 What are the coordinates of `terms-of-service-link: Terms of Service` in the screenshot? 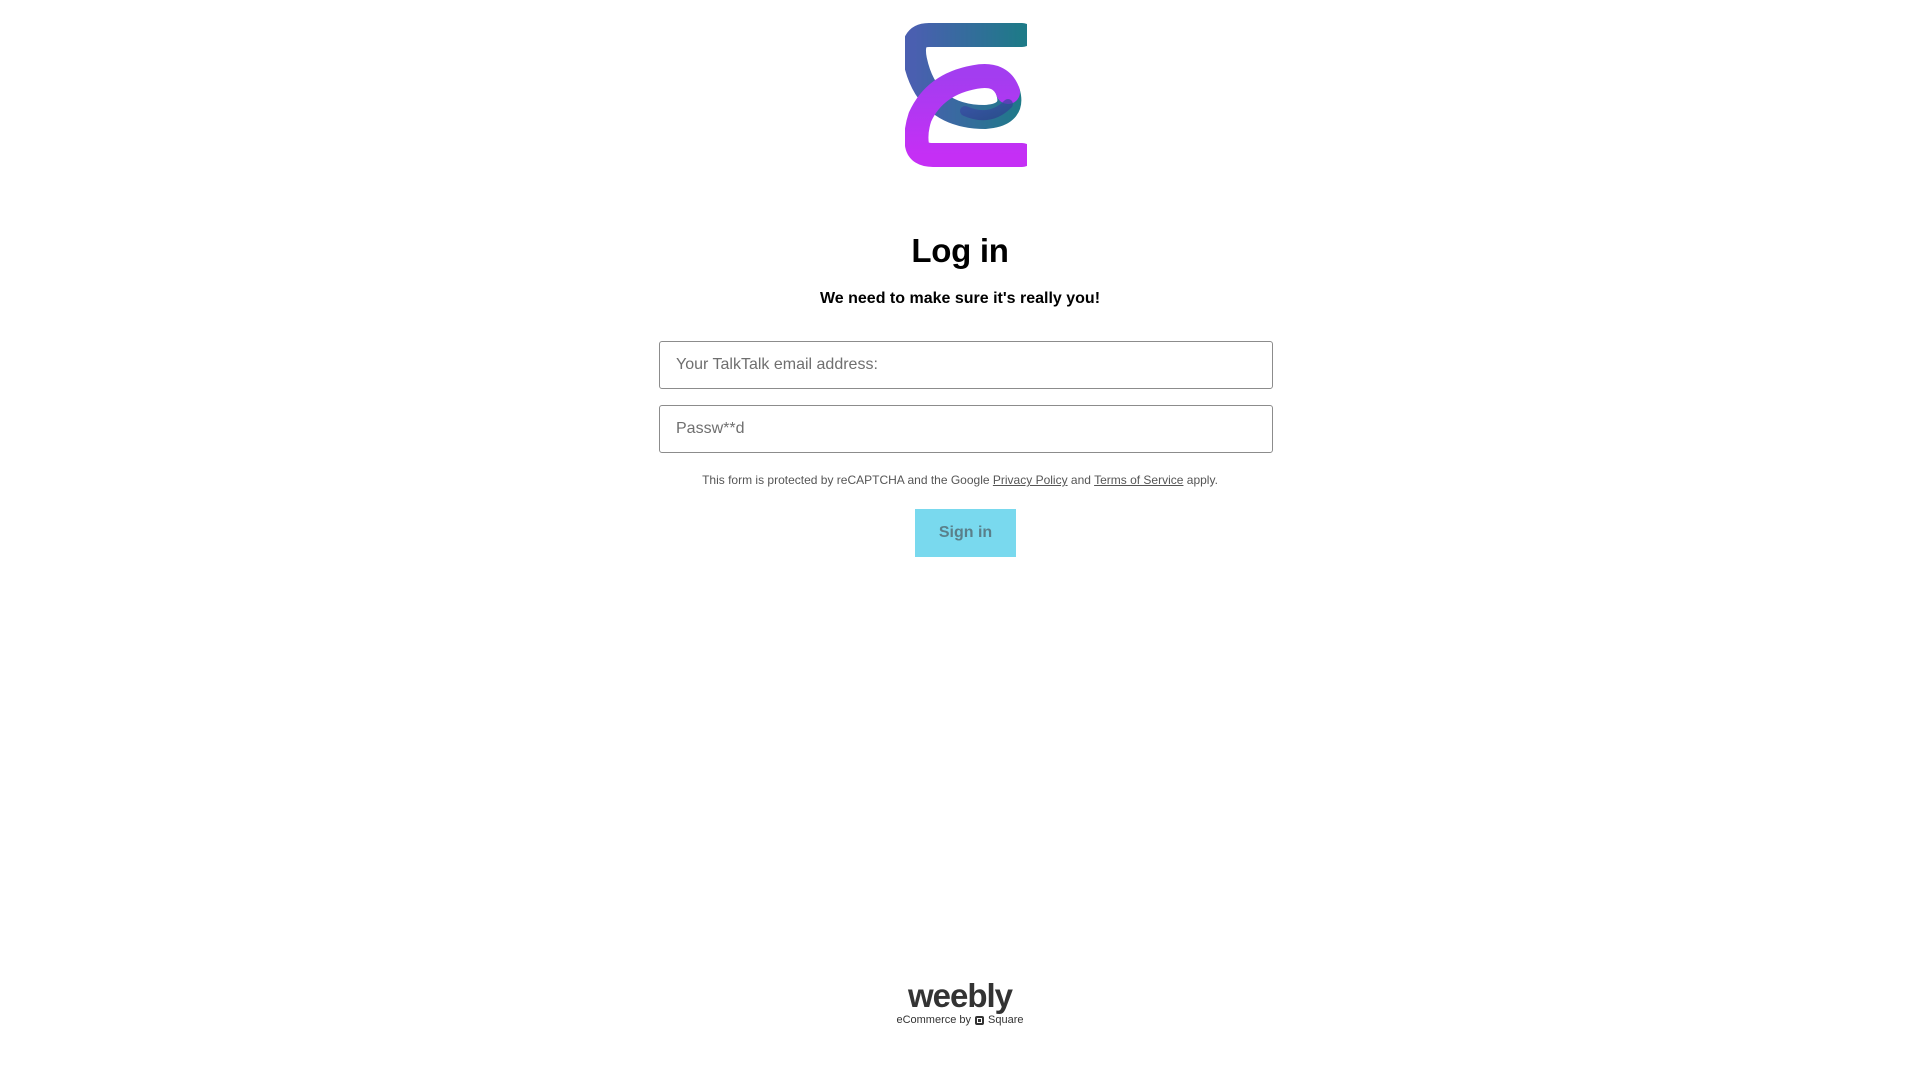 It's located at (1138, 480).